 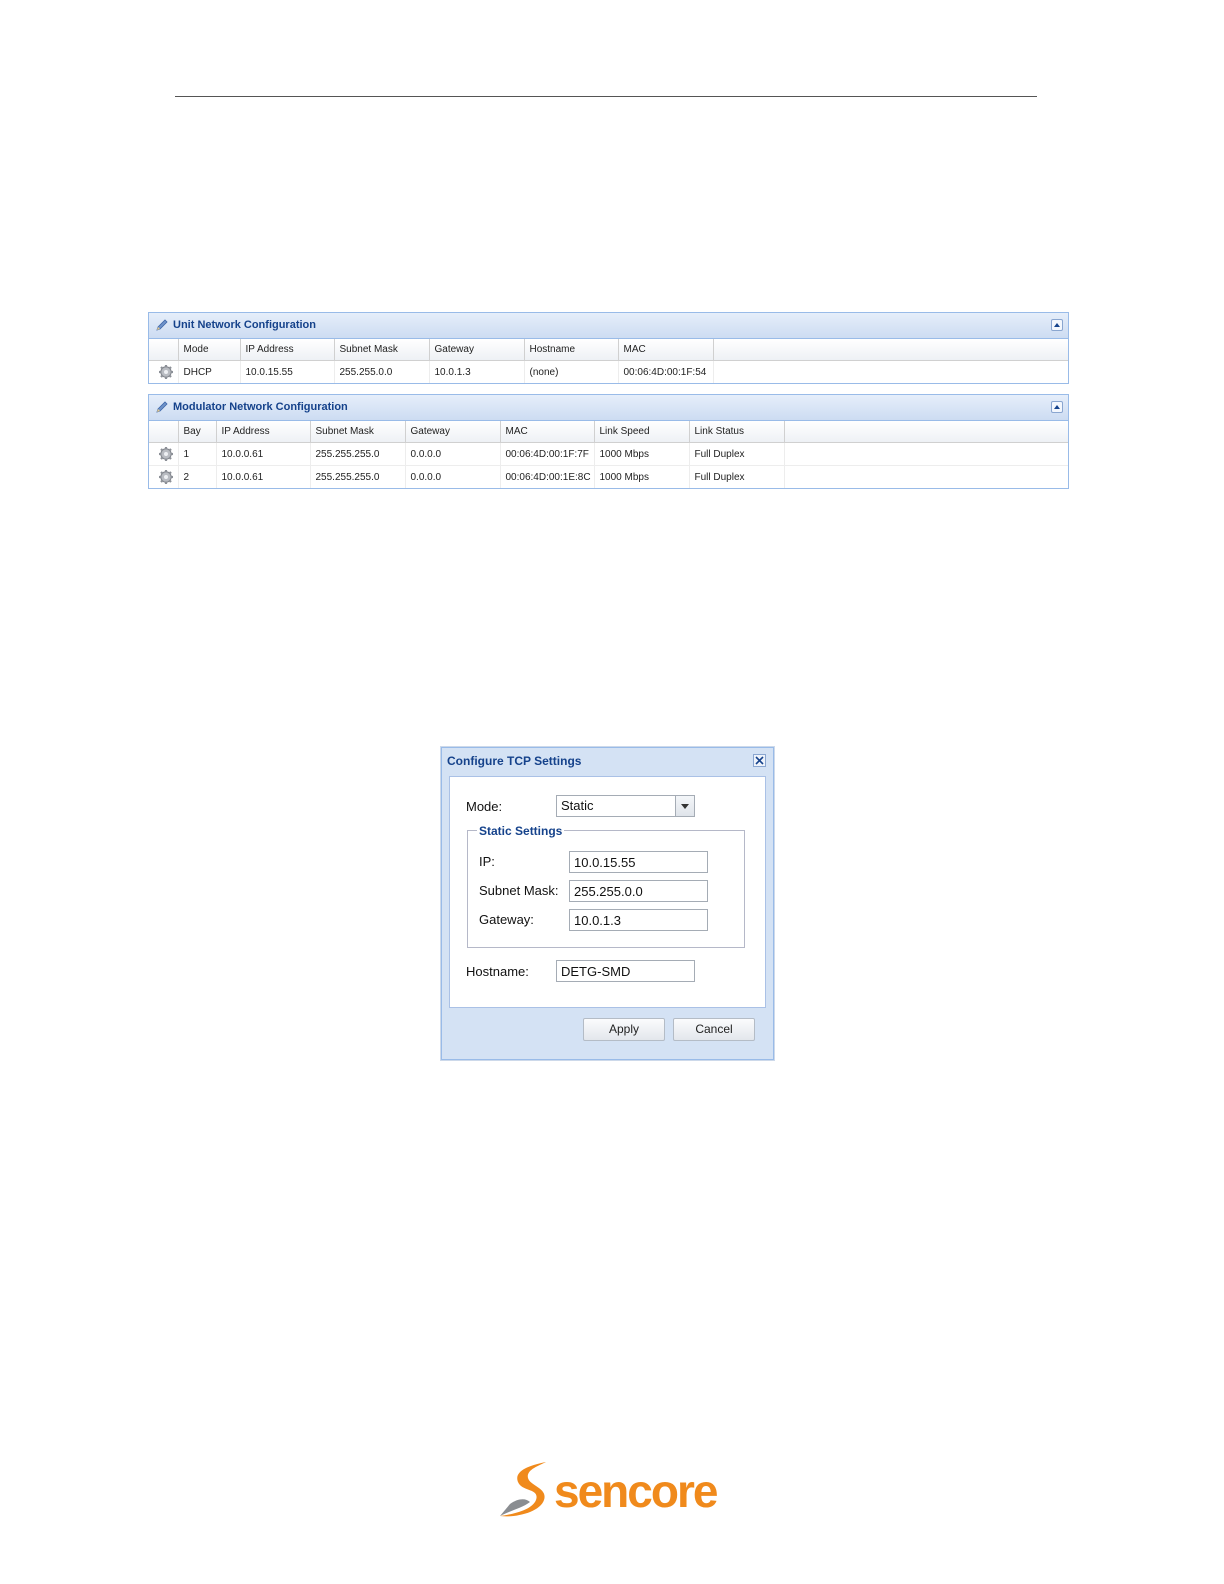 What do you see at coordinates (625, 806) in the screenshot?
I see `mode-select: Static` at bounding box center [625, 806].